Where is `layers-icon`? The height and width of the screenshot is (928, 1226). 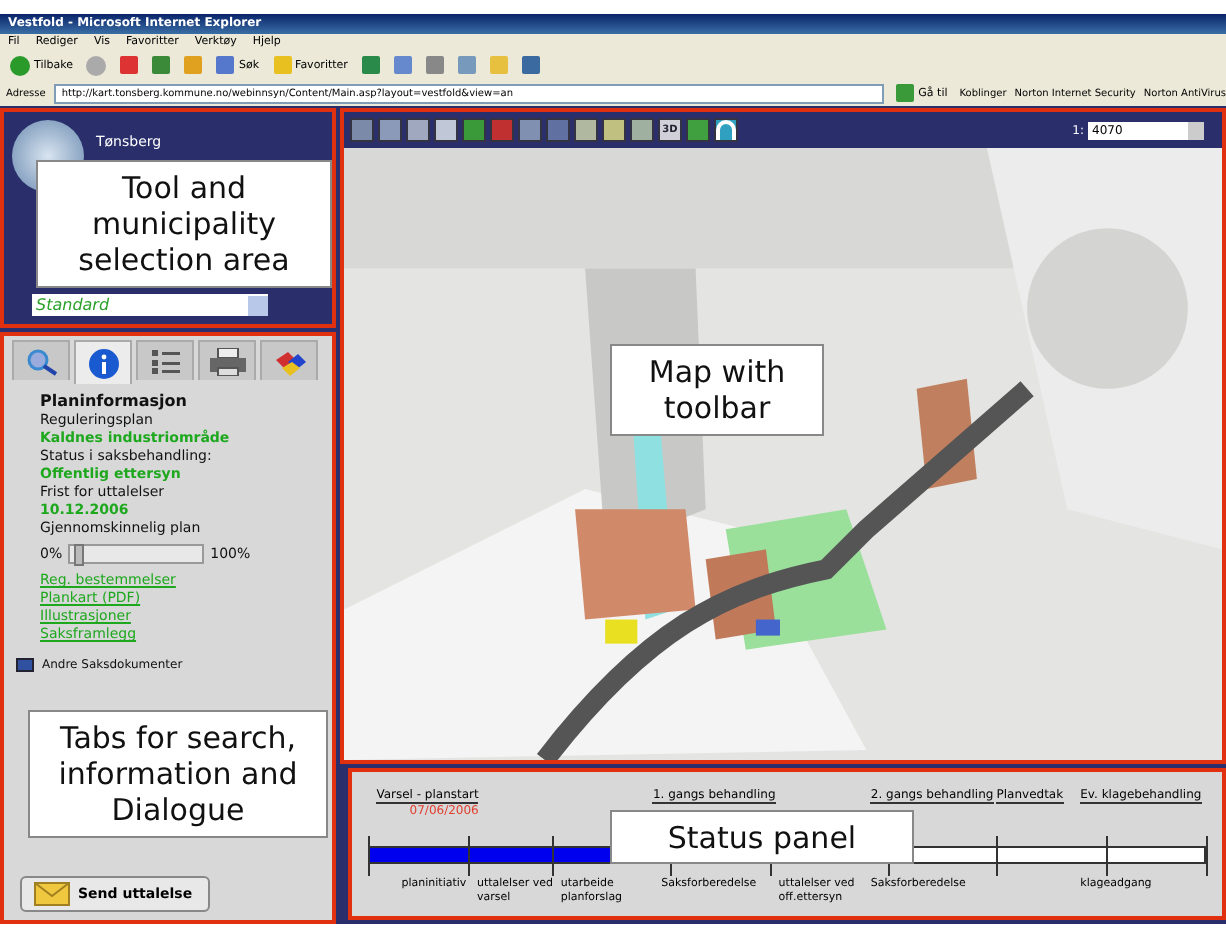
layers-icon is located at coordinates (289, 361).